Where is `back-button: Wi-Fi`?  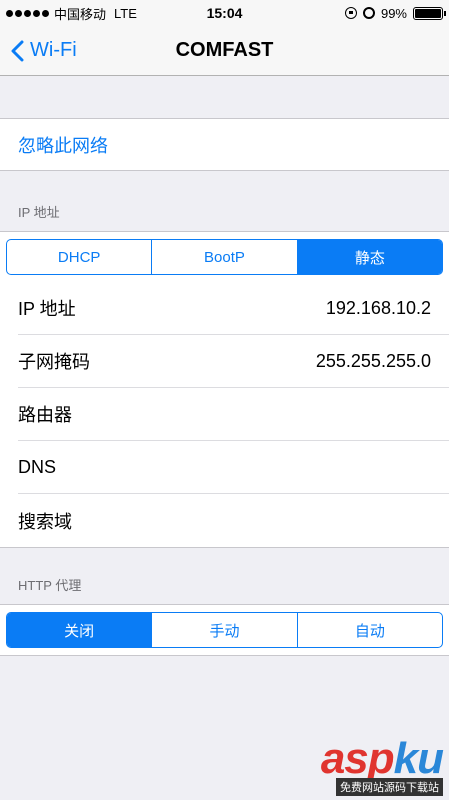 back-button: Wi-Fi is located at coordinates (38, 50).